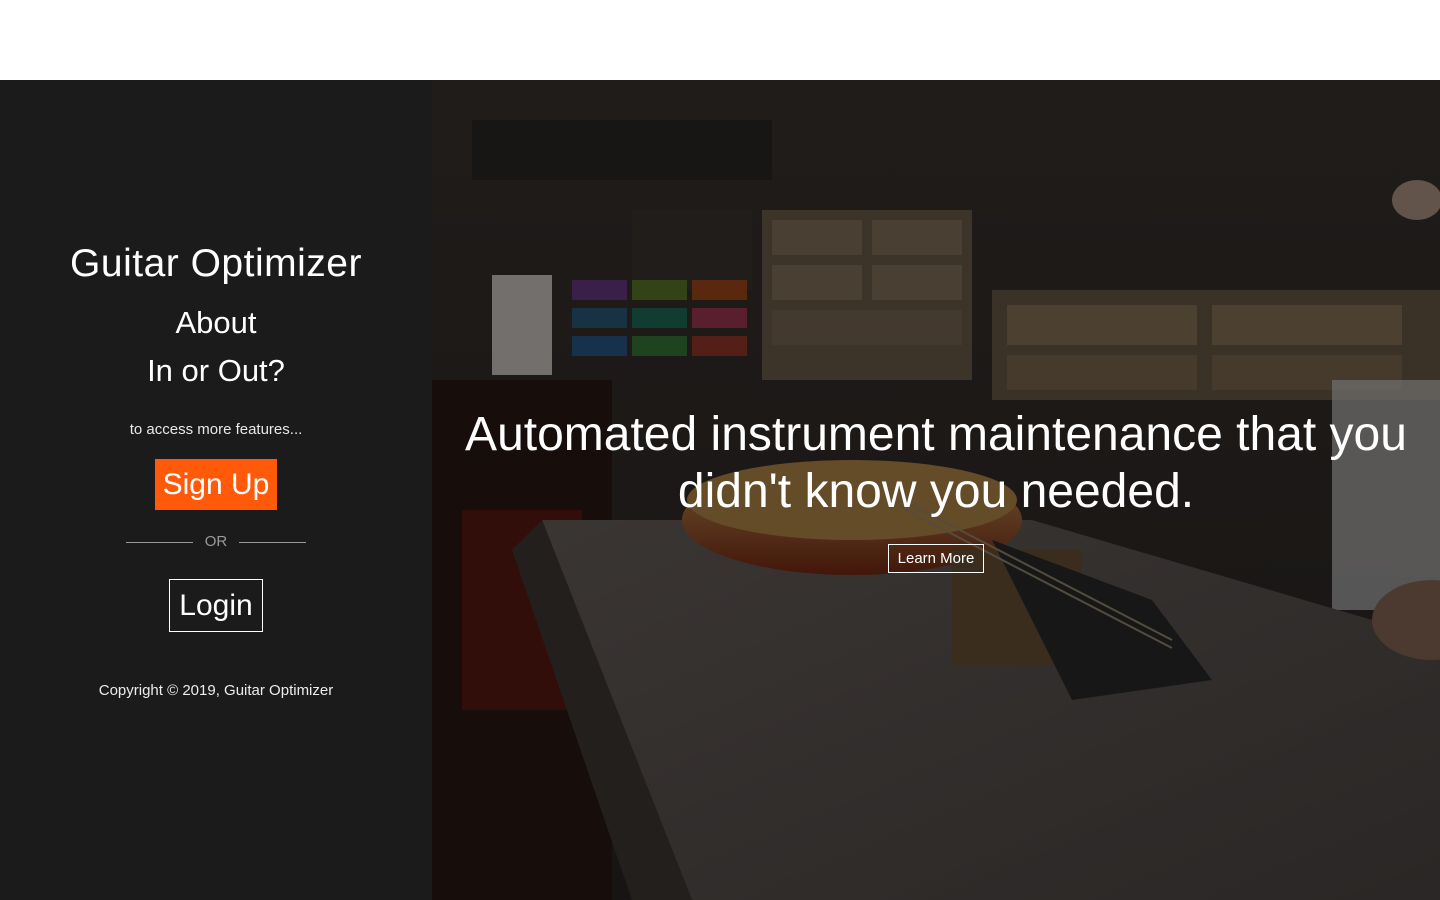 The width and height of the screenshot is (1440, 900). What do you see at coordinates (216, 371) in the screenshot?
I see `nav-in-or-out-link: In or Out?` at bounding box center [216, 371].